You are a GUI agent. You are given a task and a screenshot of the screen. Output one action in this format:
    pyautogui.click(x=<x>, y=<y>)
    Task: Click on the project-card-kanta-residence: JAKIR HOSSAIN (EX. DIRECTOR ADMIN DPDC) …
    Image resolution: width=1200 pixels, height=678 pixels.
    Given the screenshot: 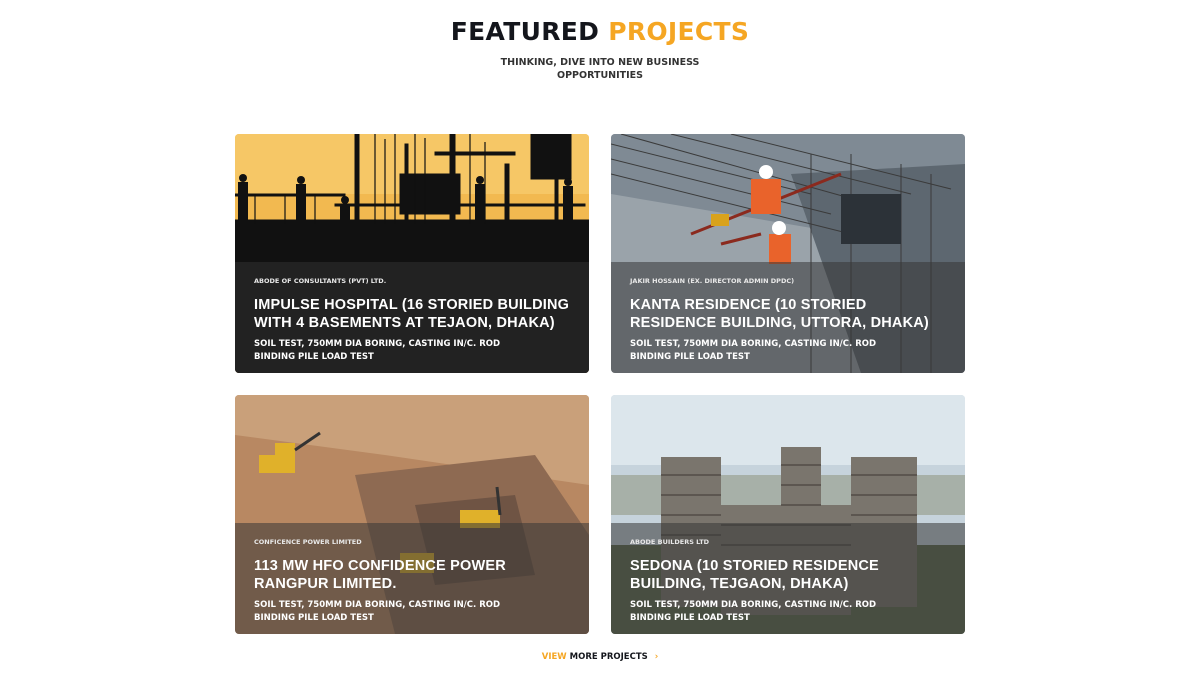 What is the action you would take?
    pyautogui.click(x=788, y=253)
    